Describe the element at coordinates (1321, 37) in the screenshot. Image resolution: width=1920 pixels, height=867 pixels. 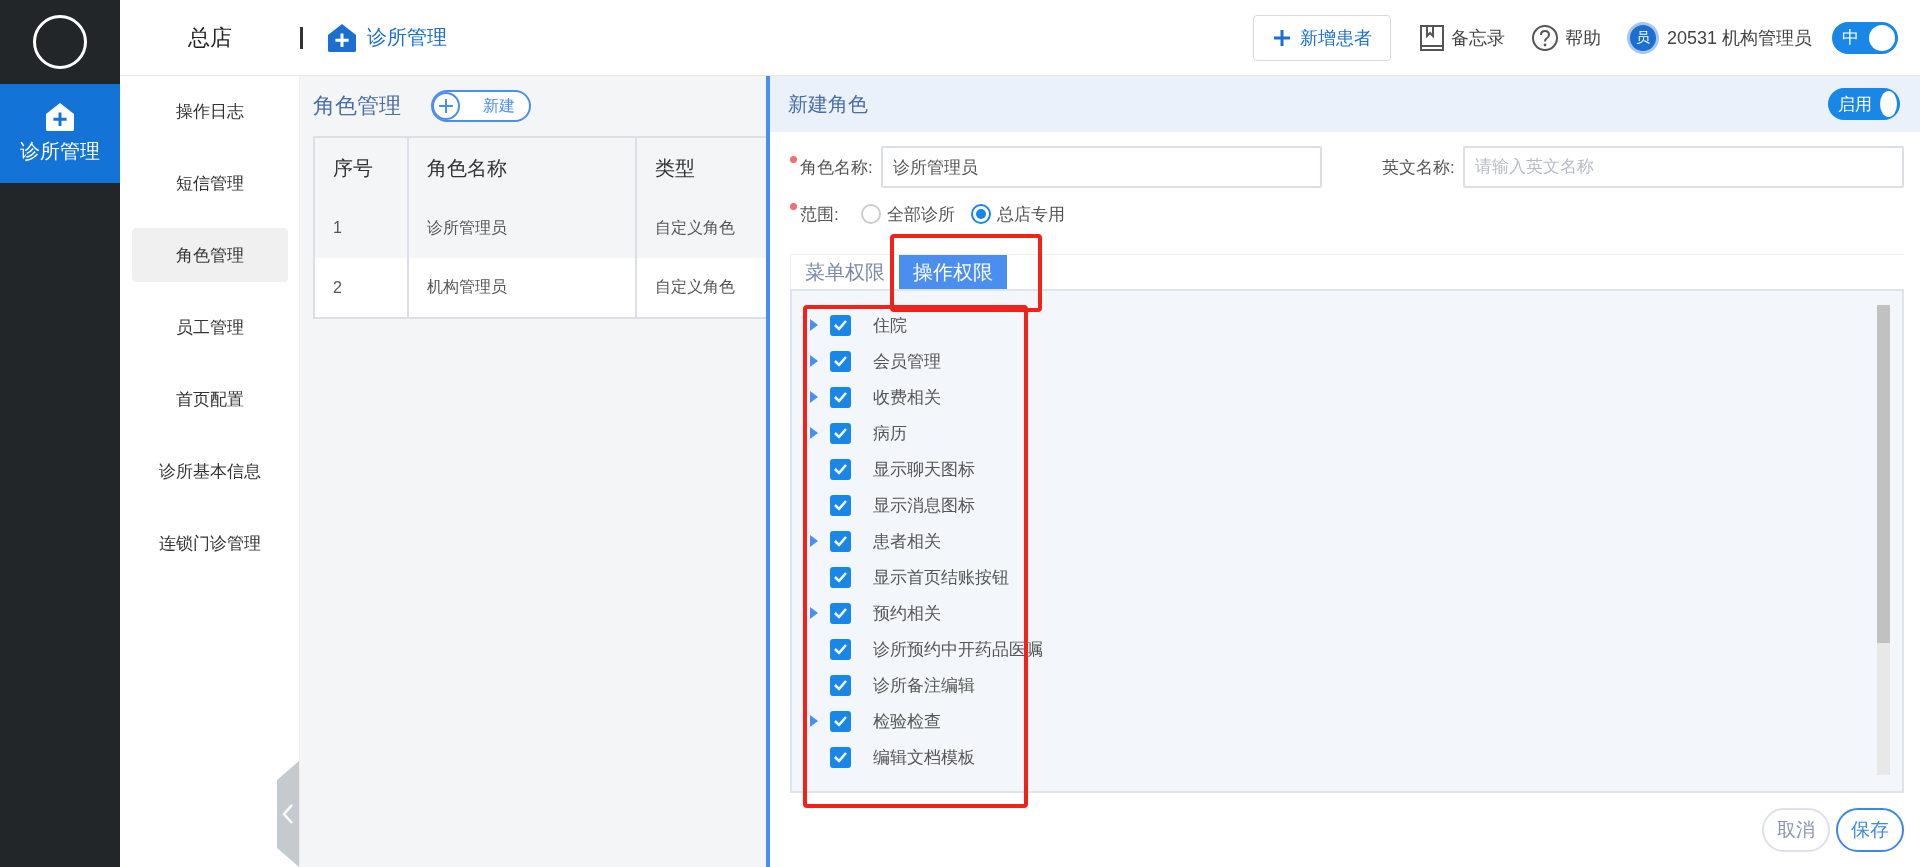
I see `add-patient-button: 新增患者` at that location.